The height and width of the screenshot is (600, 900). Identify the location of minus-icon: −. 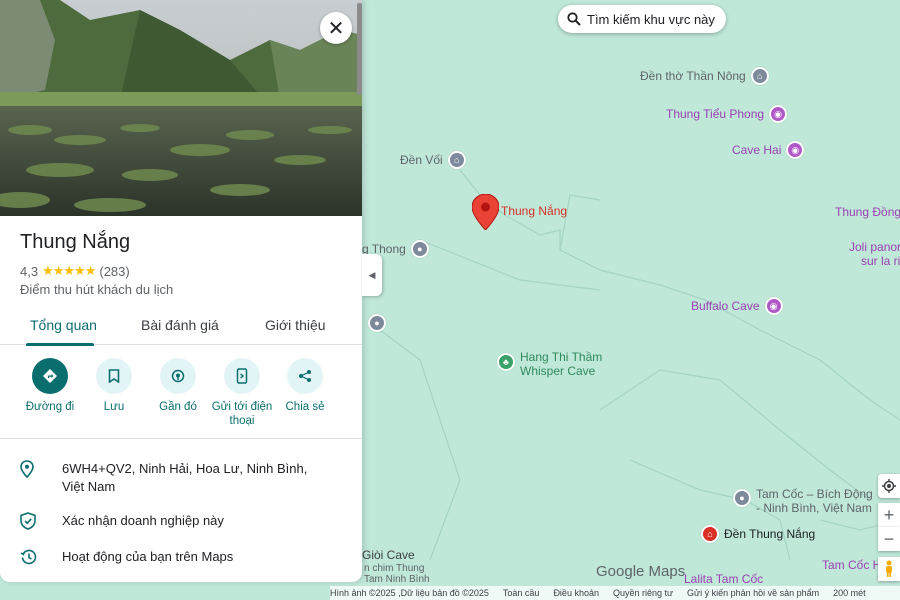
(889, 538).